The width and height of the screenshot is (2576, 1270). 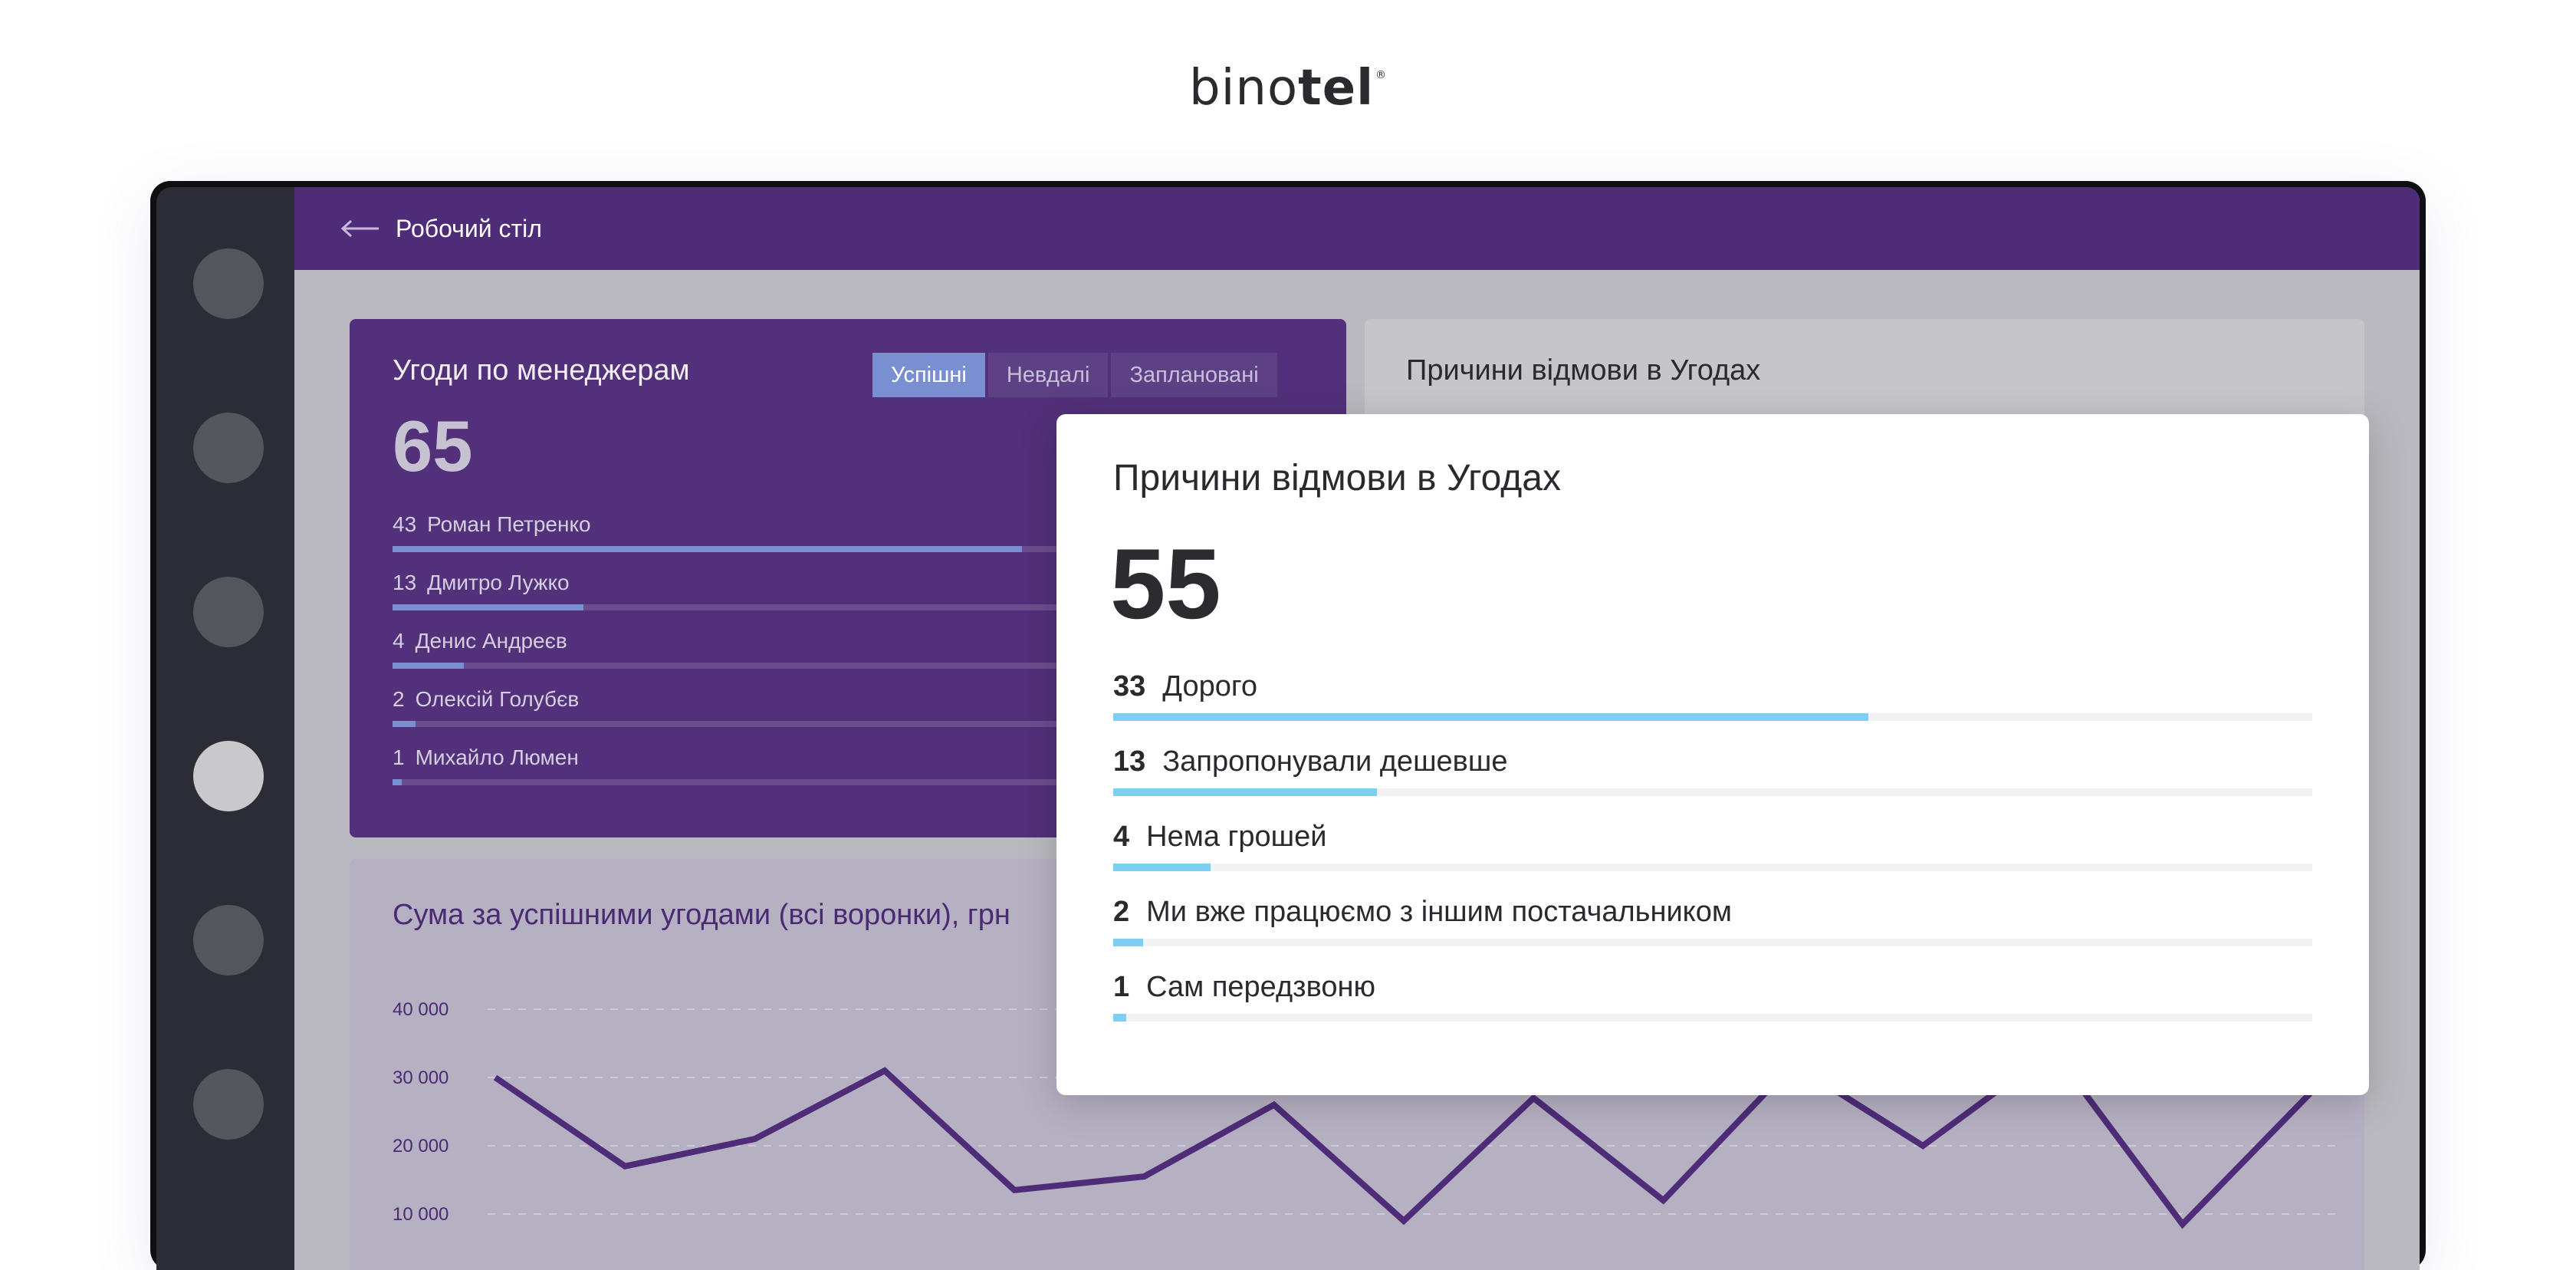 What do you see at coordinates (497, 757) in the screenshot?
I see `manager-name: Михайло Люмен` at bounding box center [497, 757].